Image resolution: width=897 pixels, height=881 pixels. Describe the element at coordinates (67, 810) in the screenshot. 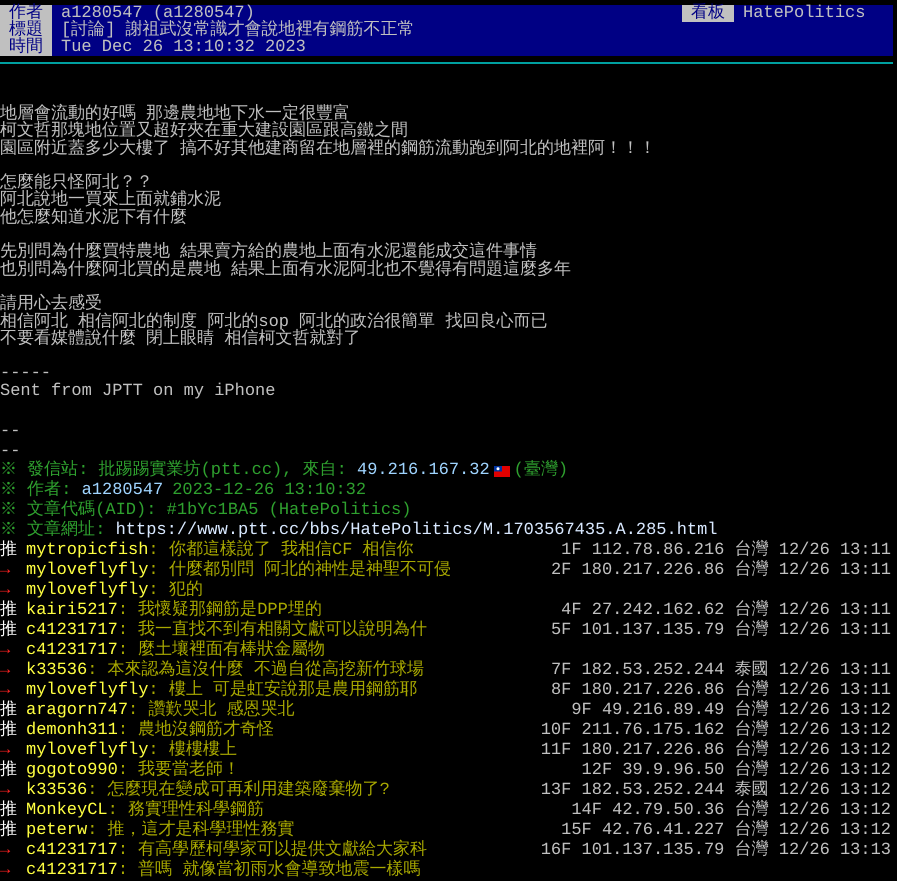

I see `comment-user: MonkeyCL` at that location.